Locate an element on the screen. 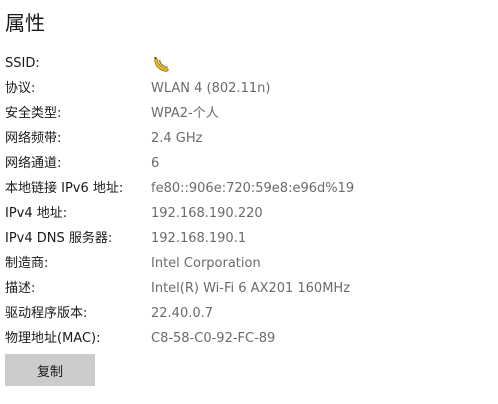 The image size is (498, 404). property-row-protocol: 协议: WLAN 4 (802.11n) is located at coordinates (249, 89).